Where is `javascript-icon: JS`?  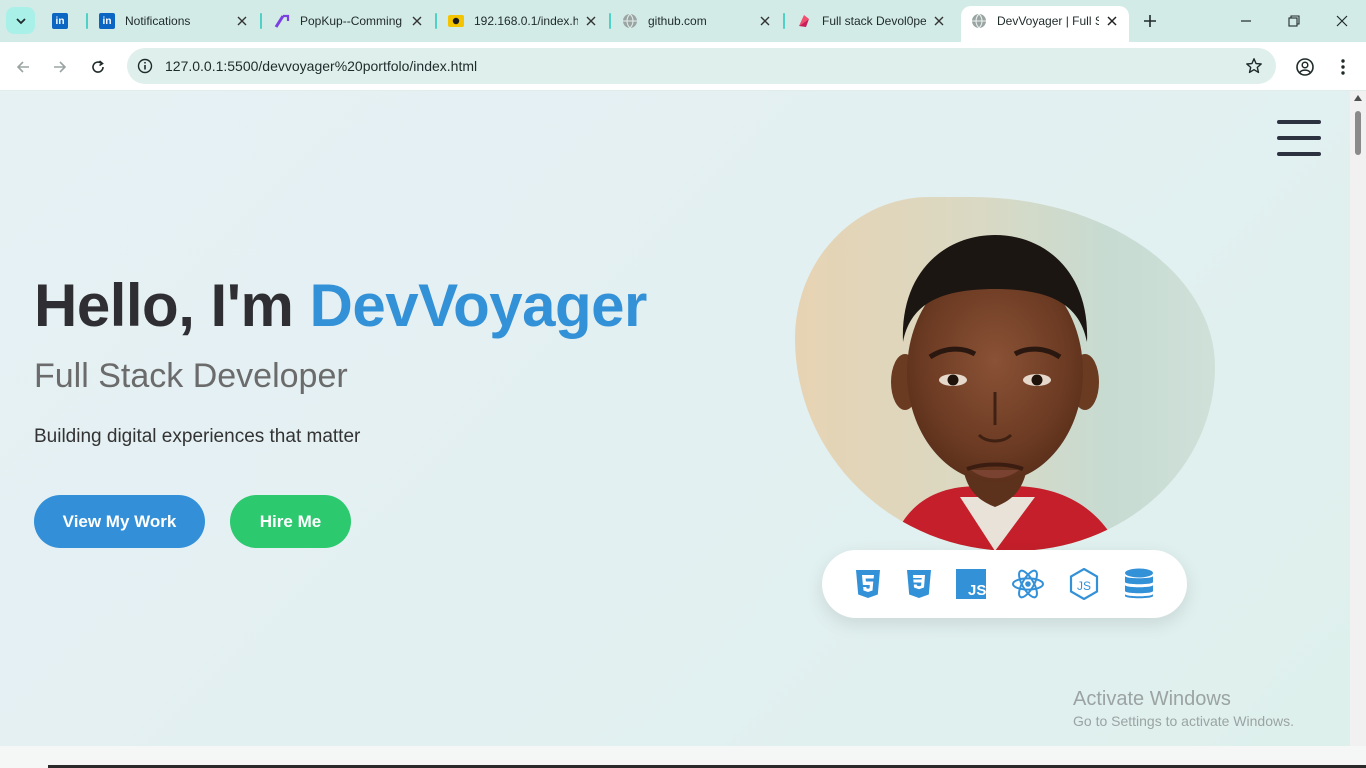
javascript-icon: JS is located at coordinates (971, 584).